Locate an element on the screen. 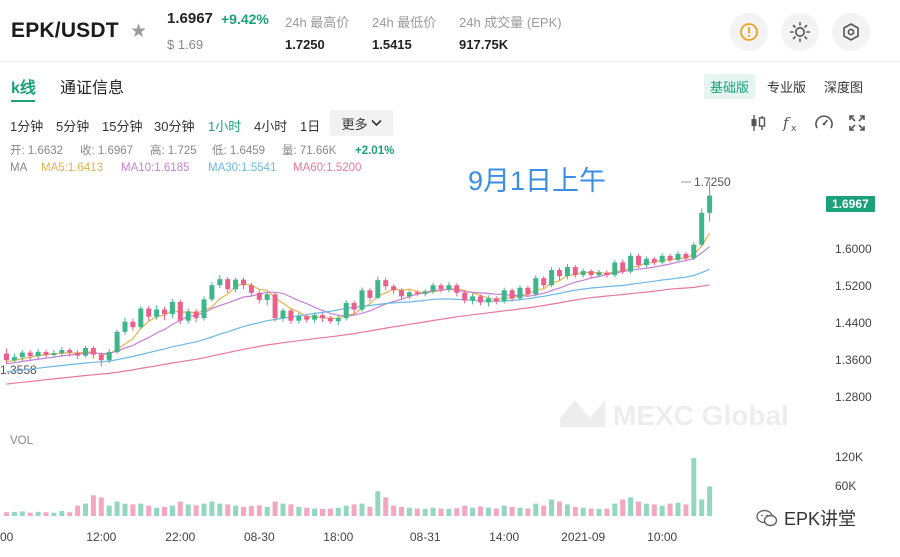 The image size is (900, 557). depth-chart-button: 深度图 is located at coordinates (843, 86).